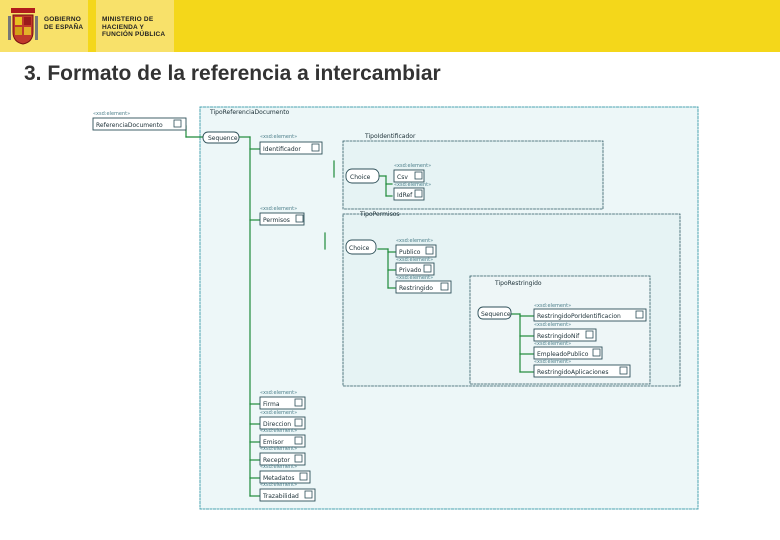  Describe the element at coordinates (518, 283) in the screenshot. I see `type-name-restringido: TipoRestringido` at that location.